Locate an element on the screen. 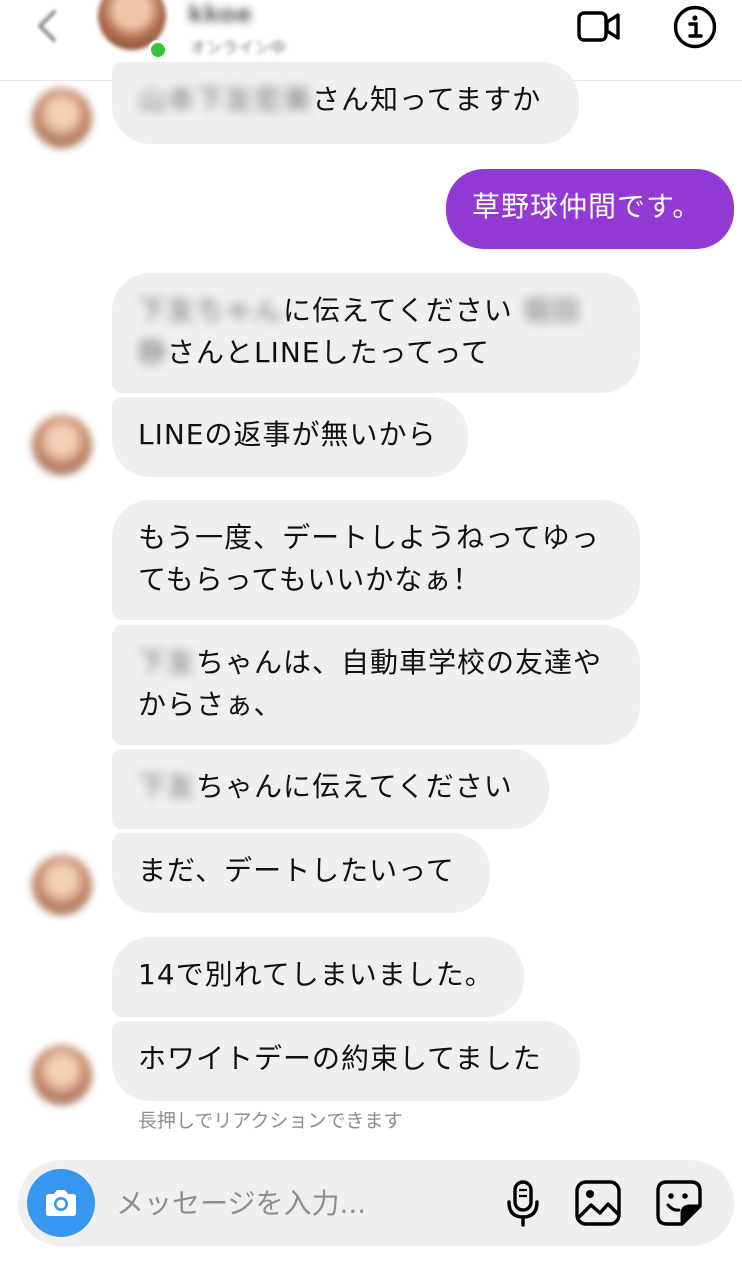 The image size is (742, 1262). message-composer is located at coordinates (376, 1203).